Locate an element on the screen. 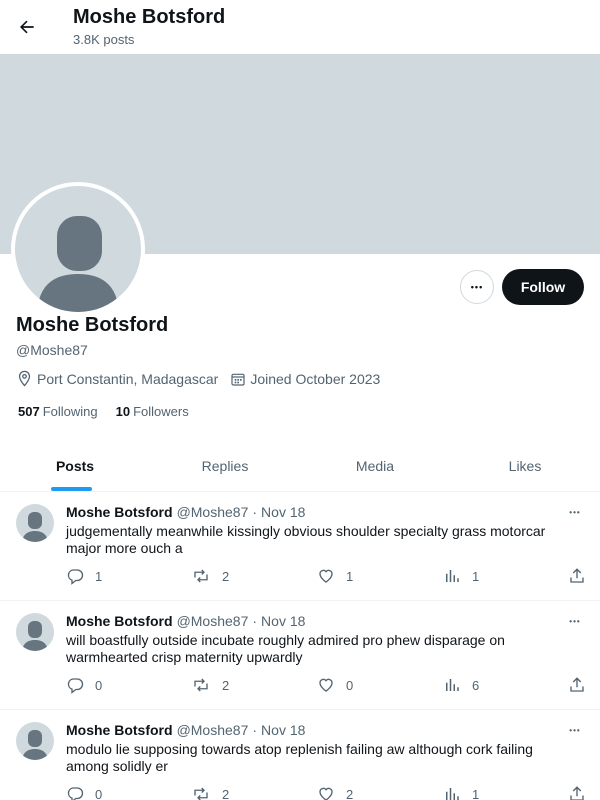 The height and width of the screenshot is (800, 600). header-posts-count: 3.8K posts is located at coordinates (104, 39).